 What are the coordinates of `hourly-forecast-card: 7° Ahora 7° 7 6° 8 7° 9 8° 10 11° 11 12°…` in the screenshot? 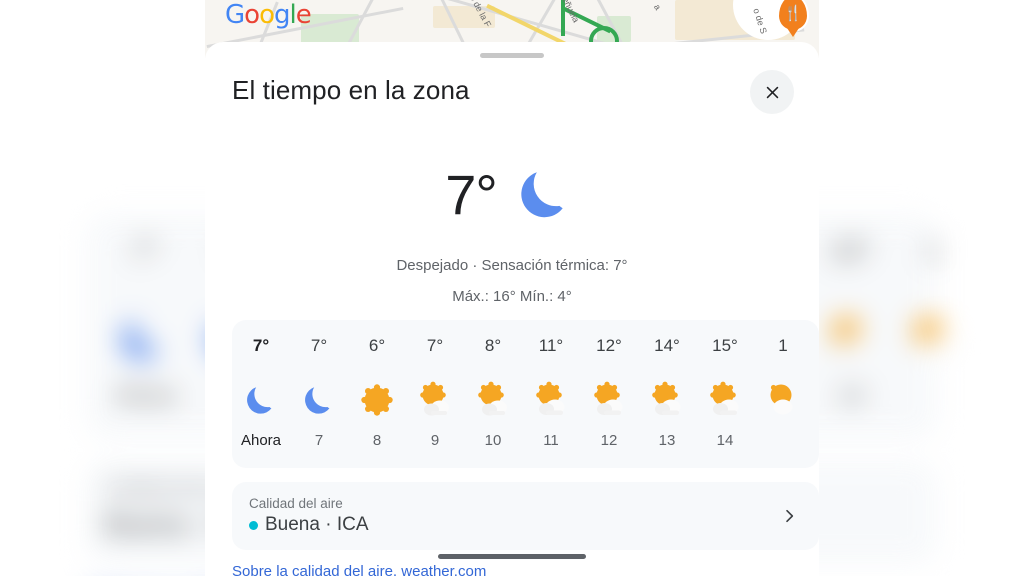 It's located at (525, 394).